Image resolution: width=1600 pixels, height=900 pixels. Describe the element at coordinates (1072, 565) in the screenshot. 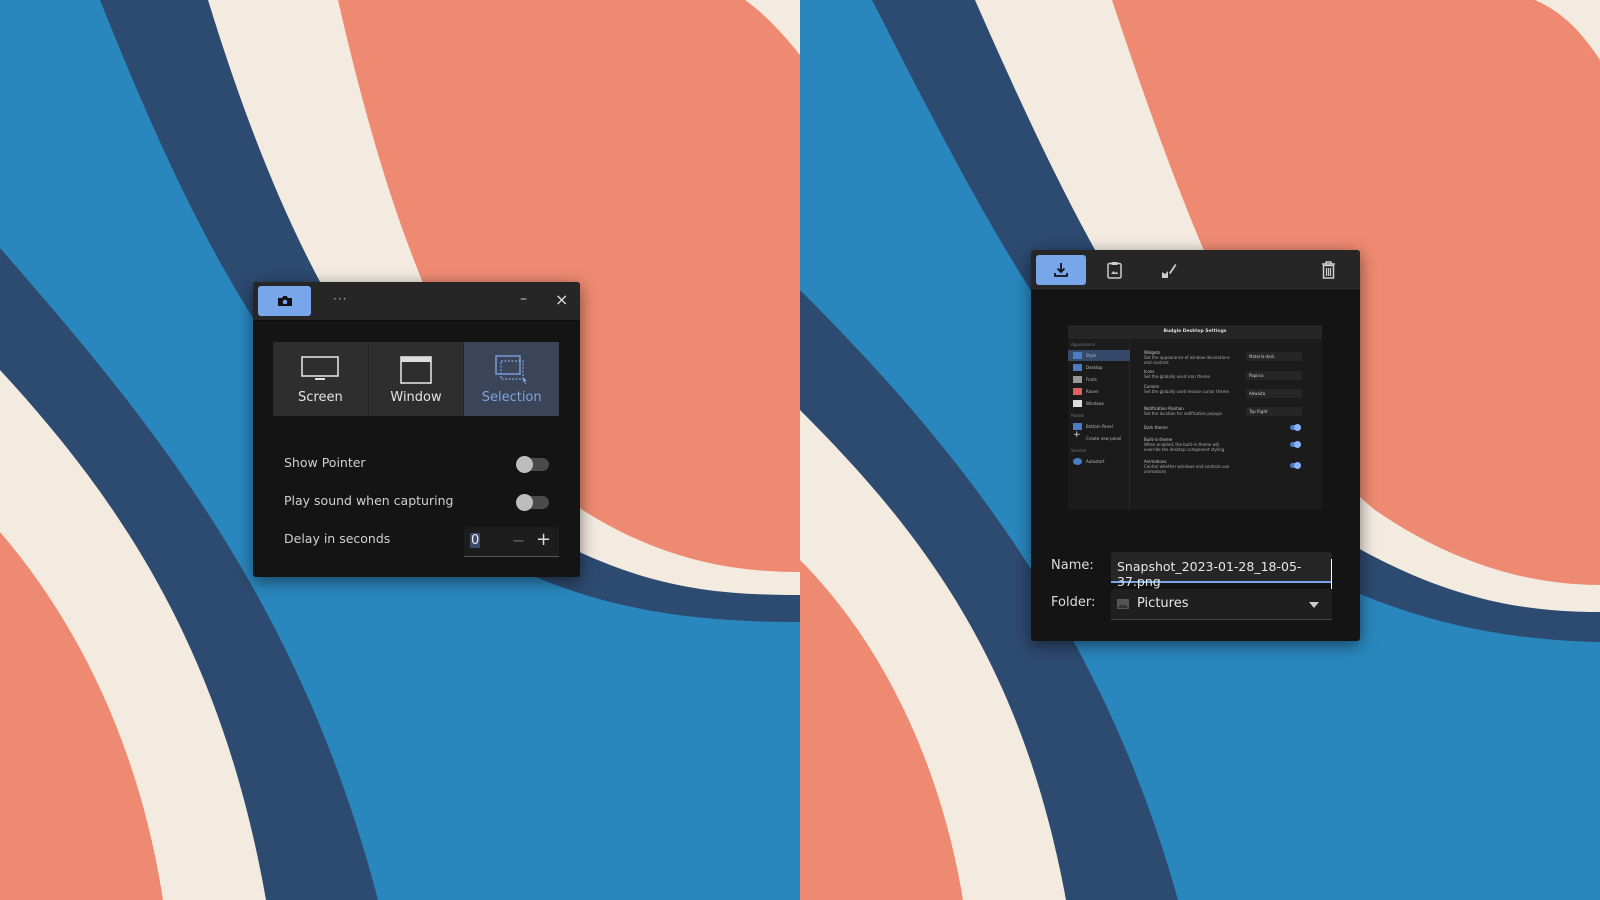

I see `name-label: Name:` at that location.